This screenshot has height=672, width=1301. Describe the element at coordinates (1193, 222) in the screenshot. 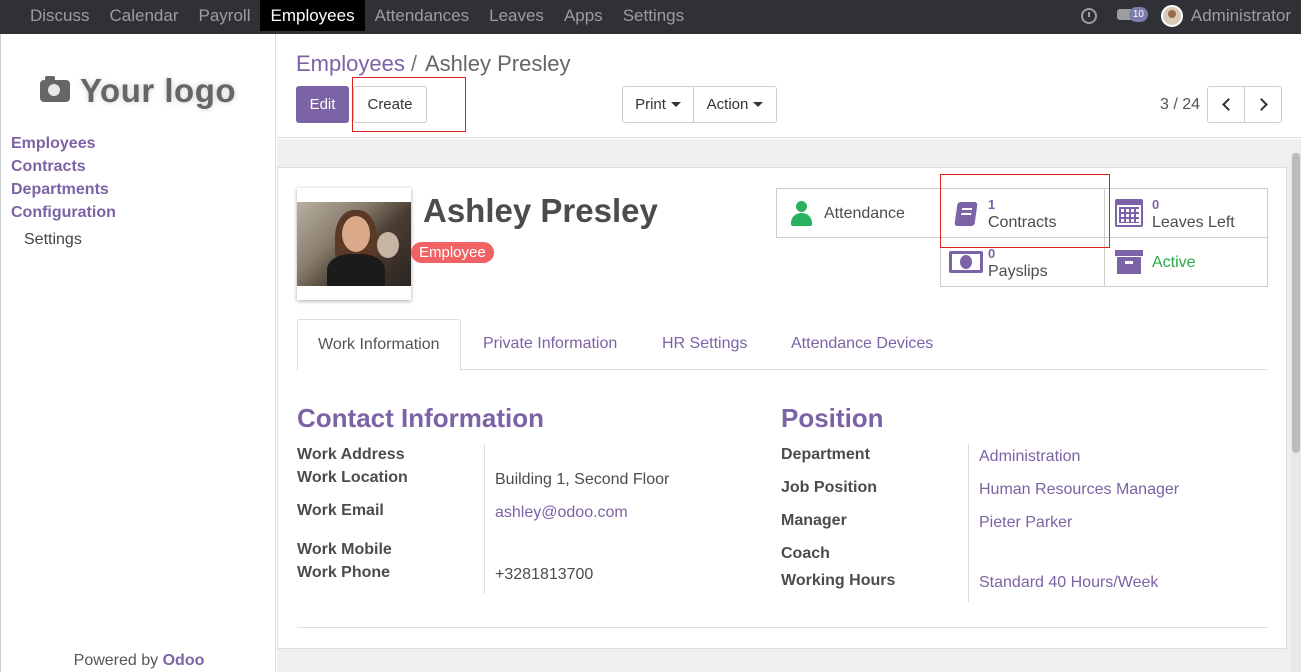

I see `leaves-label: Leaves Left` at that location.